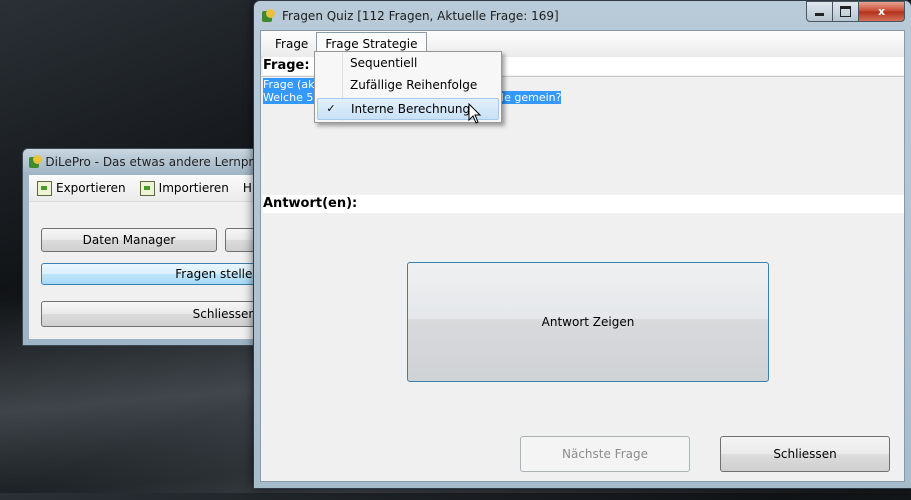  What do you see at coordinates (157, 314) in the screenshot?
I see `dilepro-close-button: Schliessen` at bounding box center [157, 314].